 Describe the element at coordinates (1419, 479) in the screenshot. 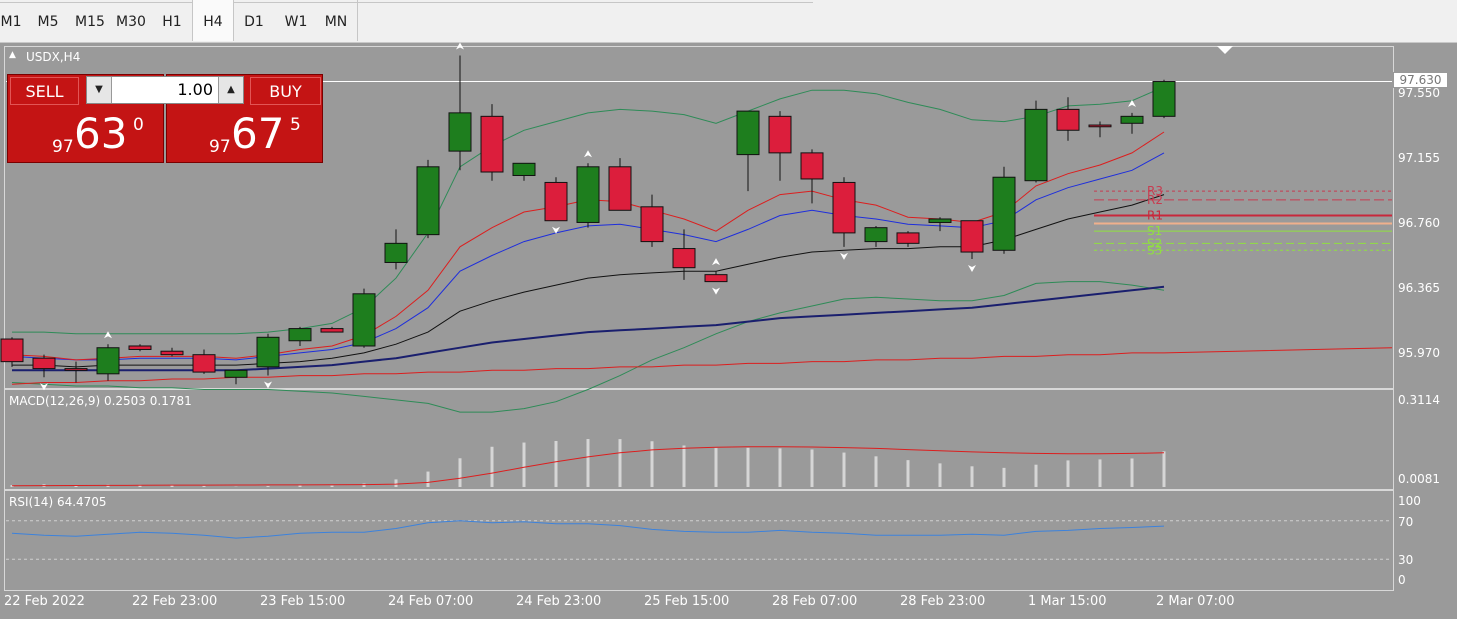

I see `macd-axis-label: 0.0081` at that location.